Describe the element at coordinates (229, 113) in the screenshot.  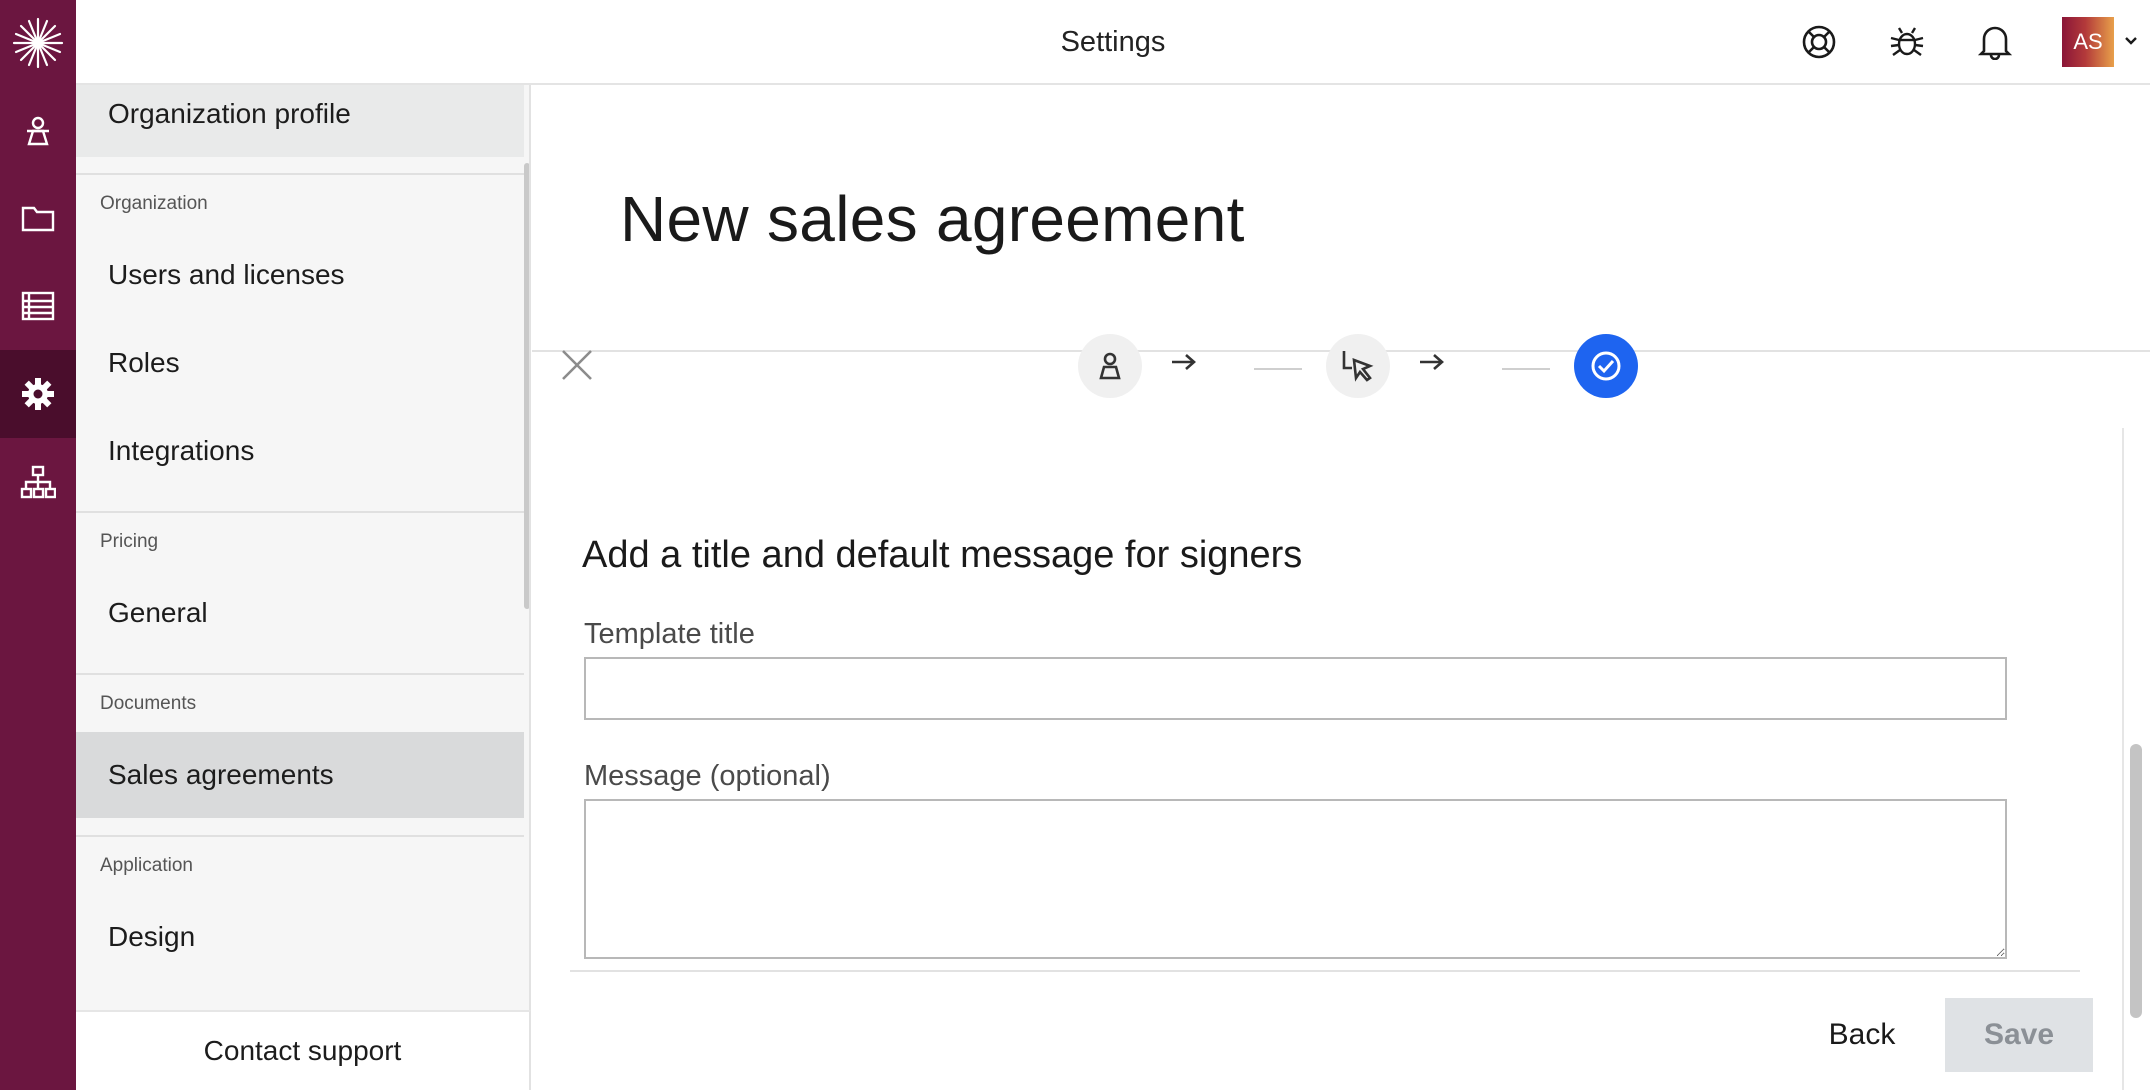
I see `nav-item-label: Organization profile` at that location.